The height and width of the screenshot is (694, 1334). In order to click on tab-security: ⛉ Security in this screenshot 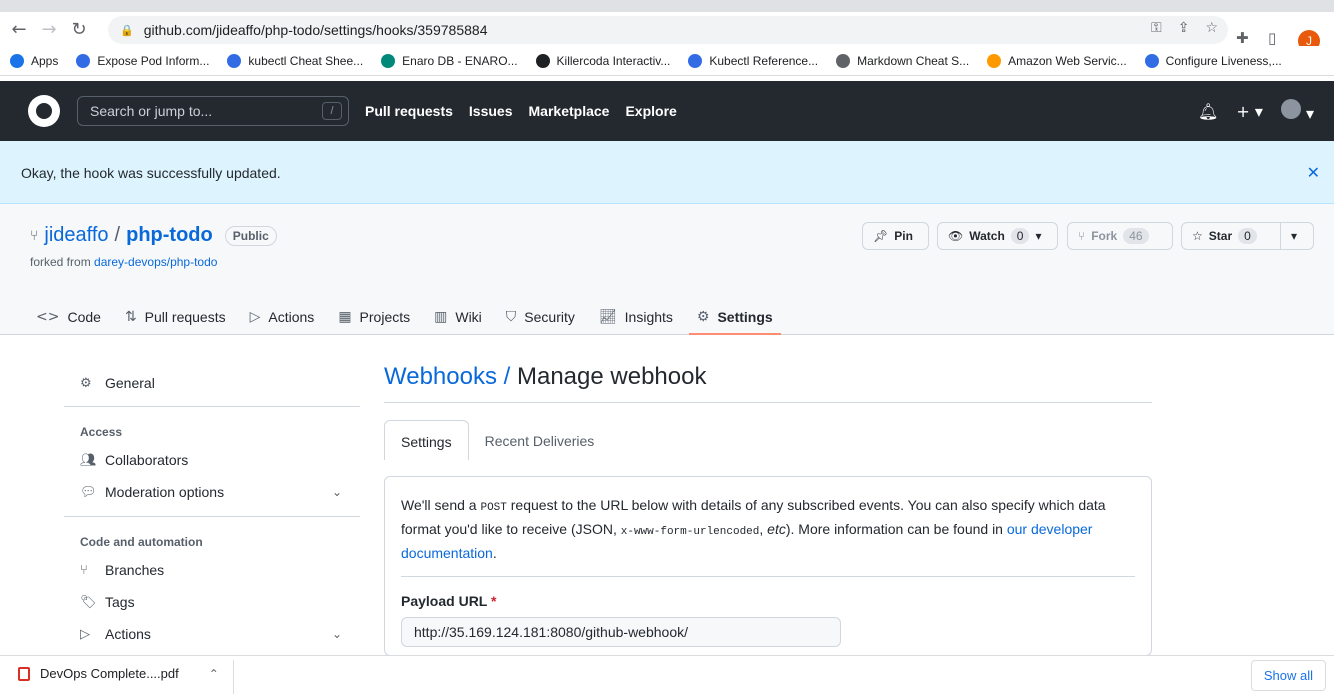, I will do `click(540, 317)`.